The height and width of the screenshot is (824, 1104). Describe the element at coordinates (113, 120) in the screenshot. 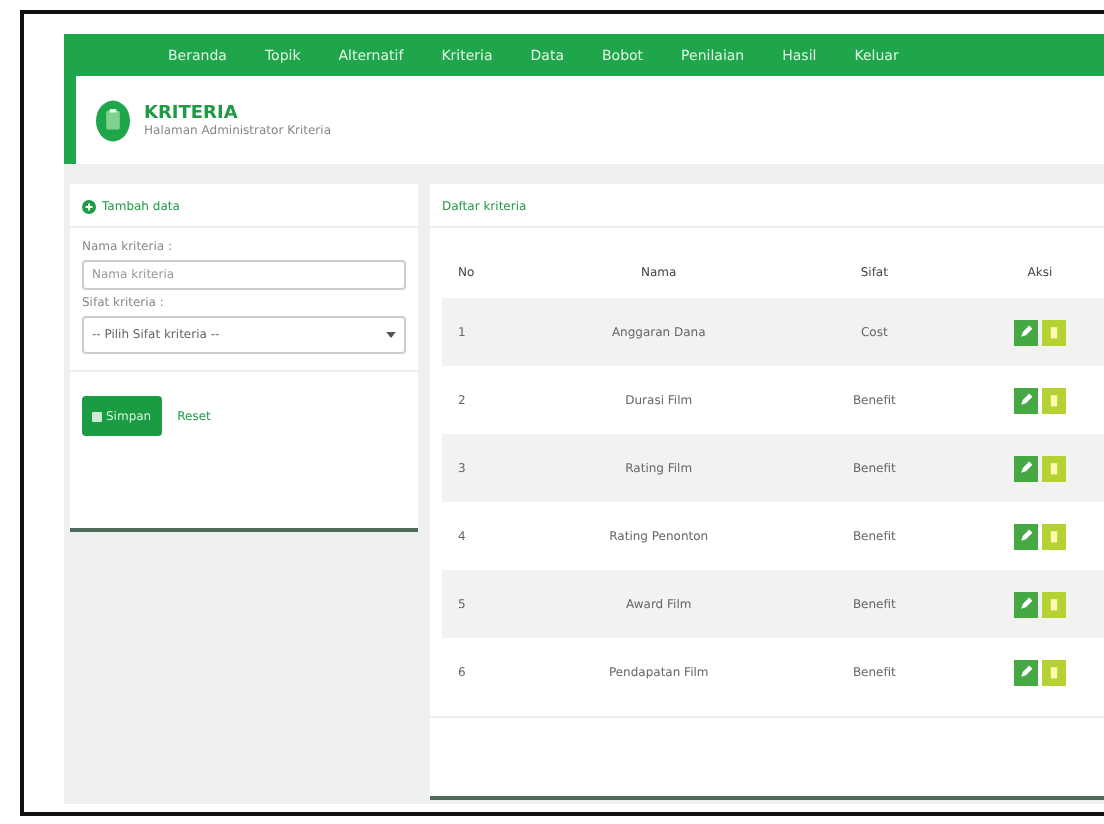

I see `clipboard-icon` at that location.